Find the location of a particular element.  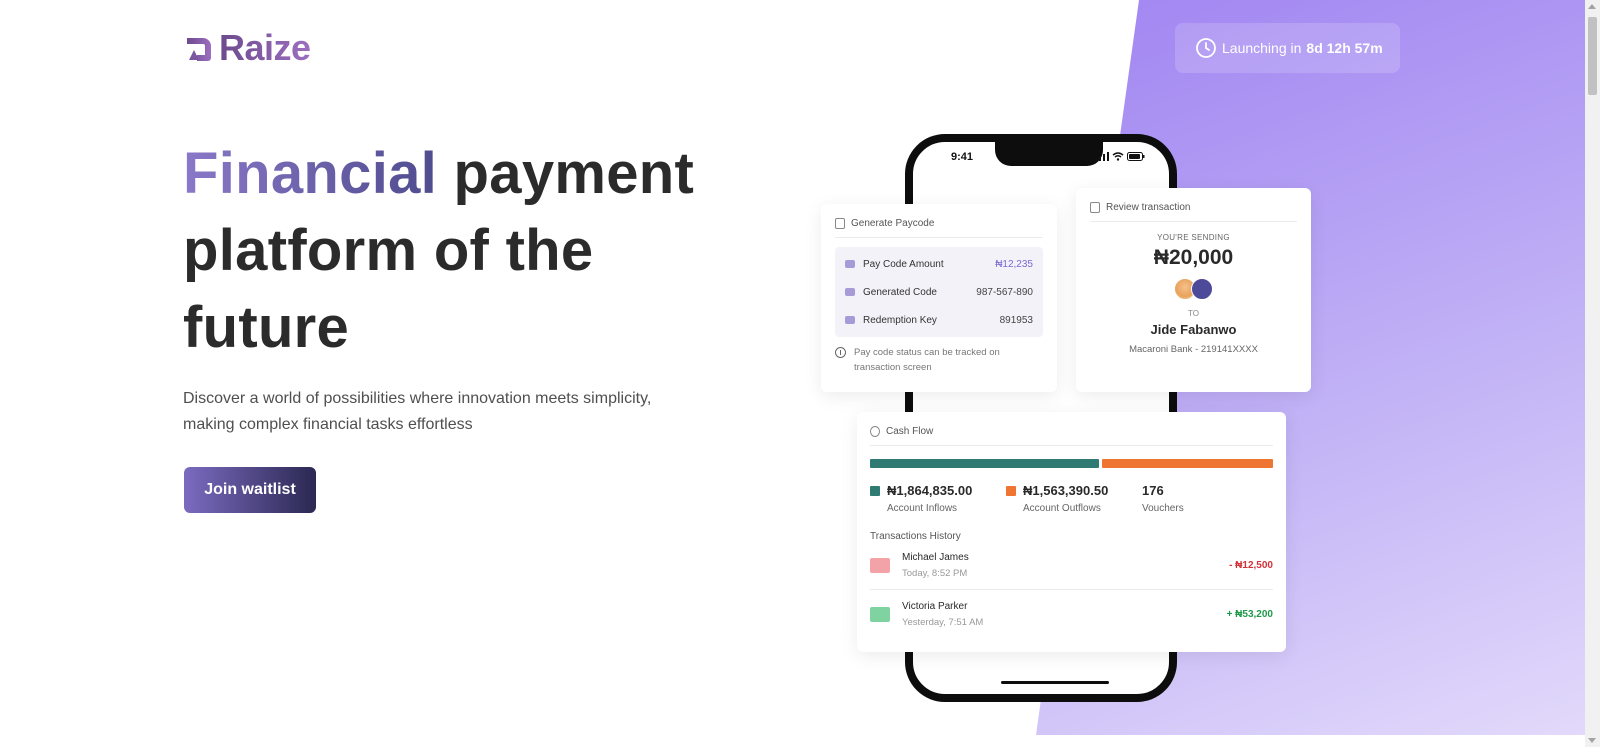

to-label: TO is located at coordinates (1193, 313).